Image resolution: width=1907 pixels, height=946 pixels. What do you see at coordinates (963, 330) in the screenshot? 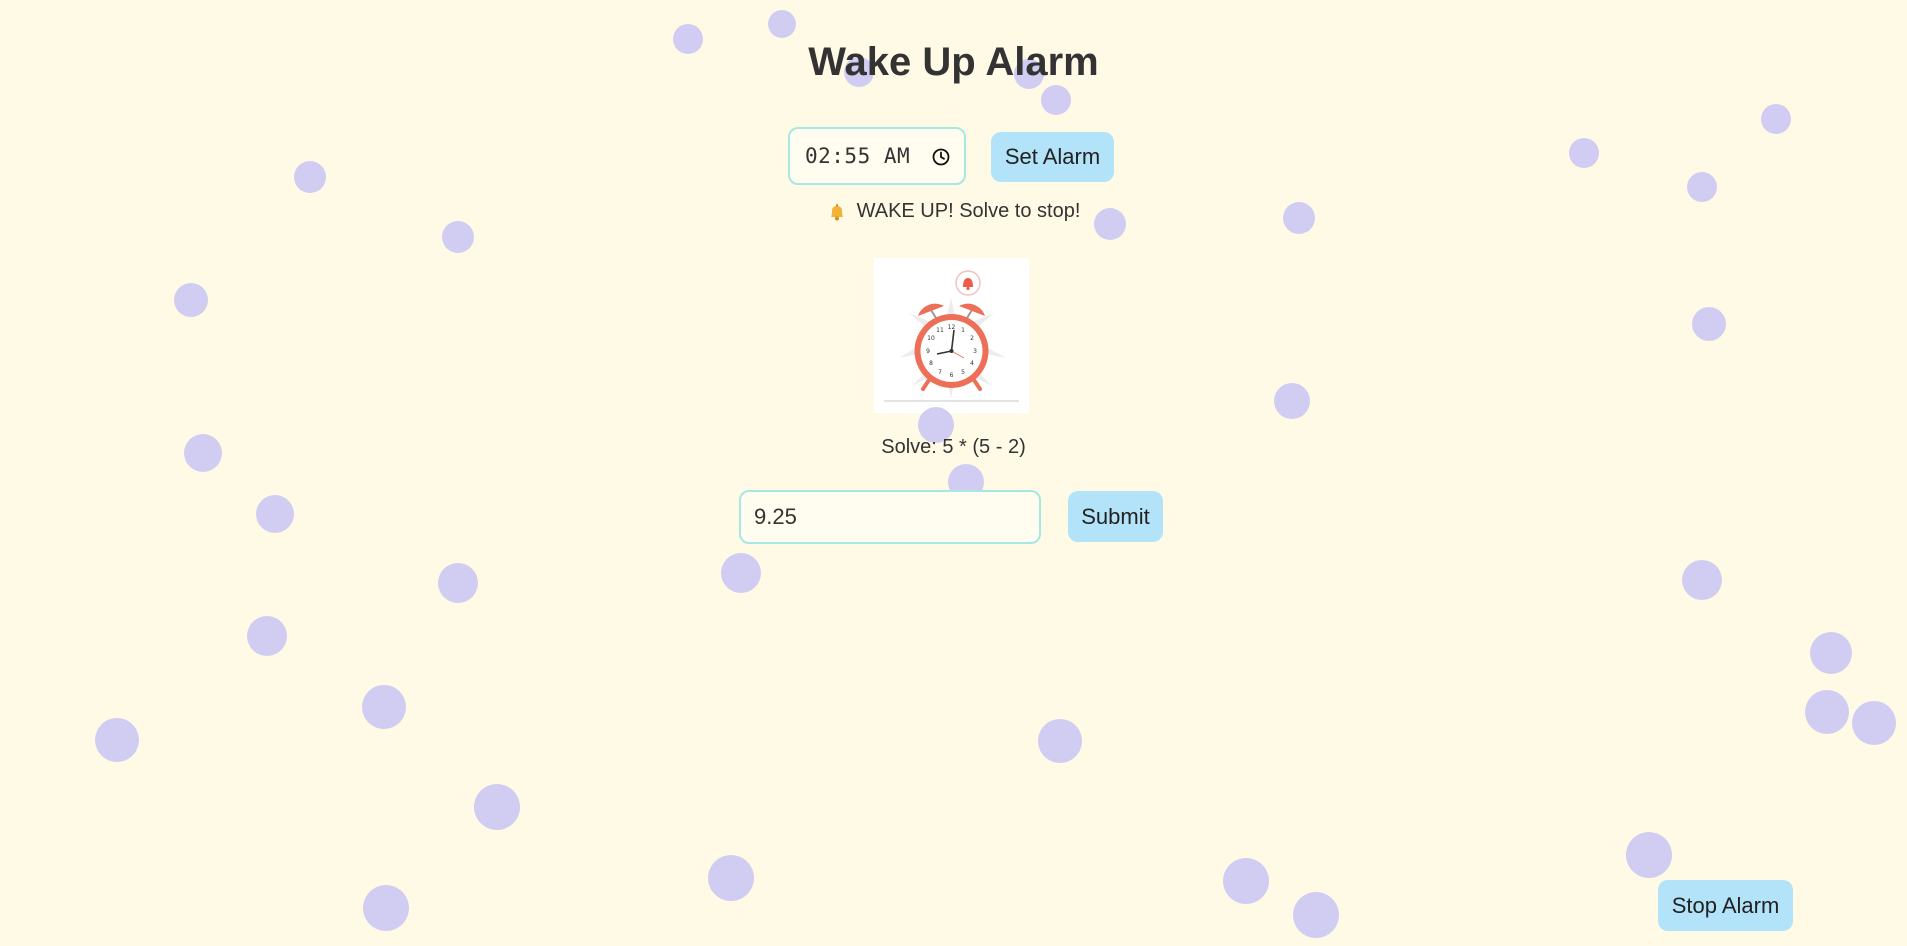
I see `svg-text: 1` at bounding box center [963, 330].